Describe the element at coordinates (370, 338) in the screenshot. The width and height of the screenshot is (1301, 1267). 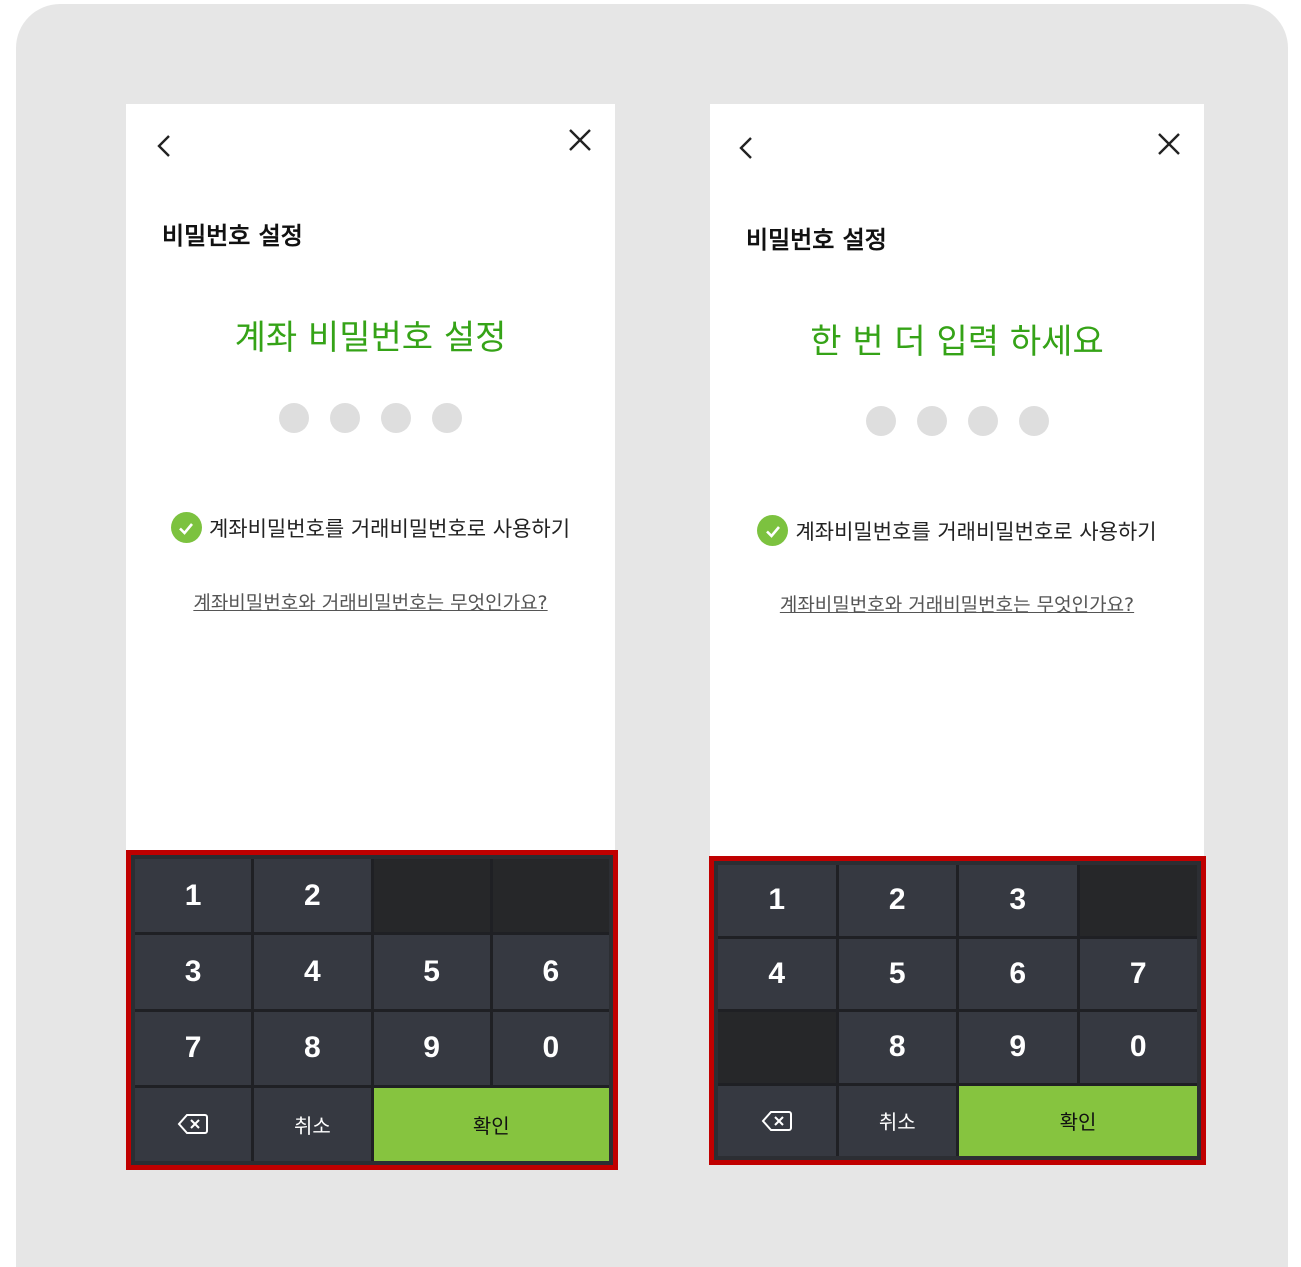
I see `pin-prompt: 계좌 비밀번호 설정` at that location.